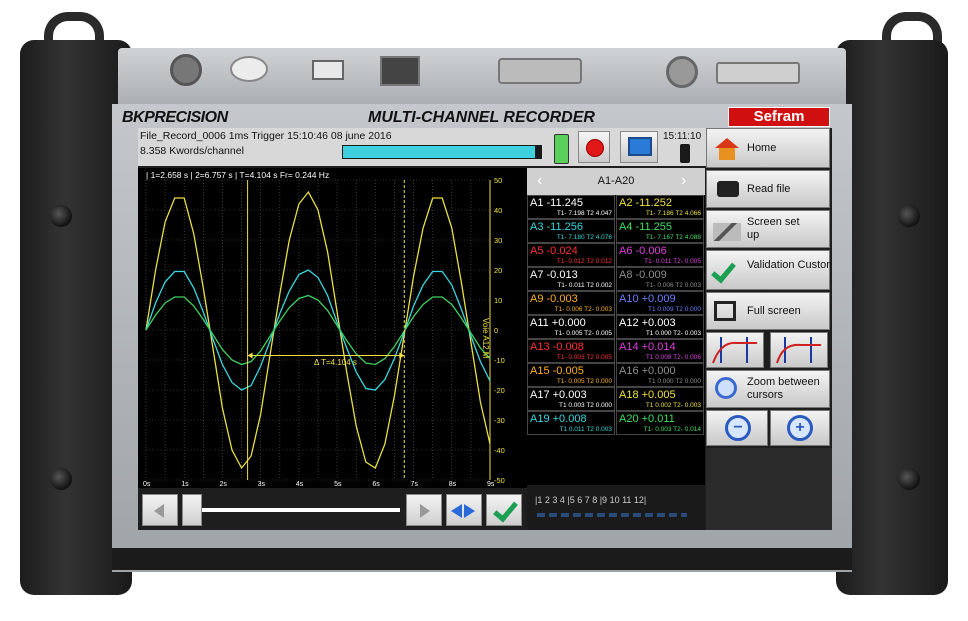  I want to click on zoom-in-button: +, so click(800, 428).